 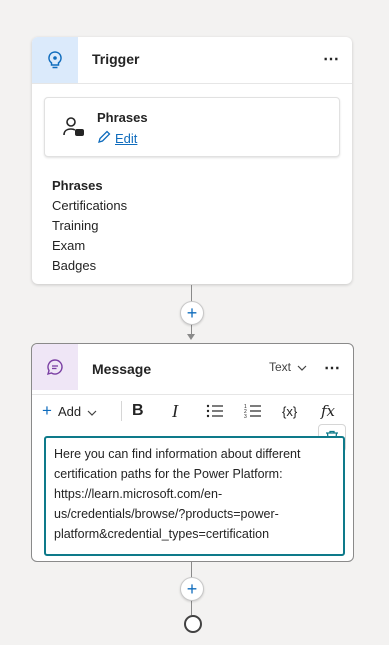 What do you see at coordinates (75, 225) in the screenshot?
I see `phrase-item: Training` at bounding box center [75, 225].